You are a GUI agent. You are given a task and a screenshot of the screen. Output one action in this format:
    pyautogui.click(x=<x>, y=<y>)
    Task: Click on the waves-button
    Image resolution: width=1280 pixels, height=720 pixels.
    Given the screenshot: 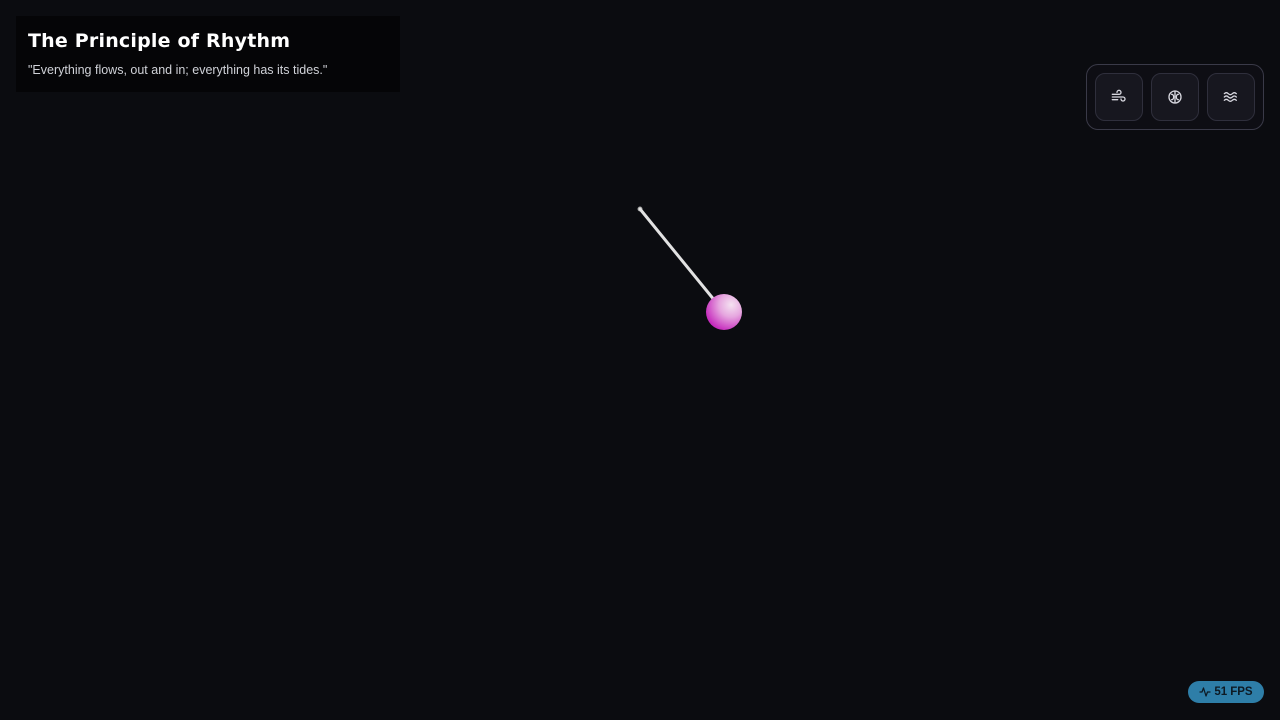 What is the action you would take?
    pyautogui.click(x=1231, y=97)
    